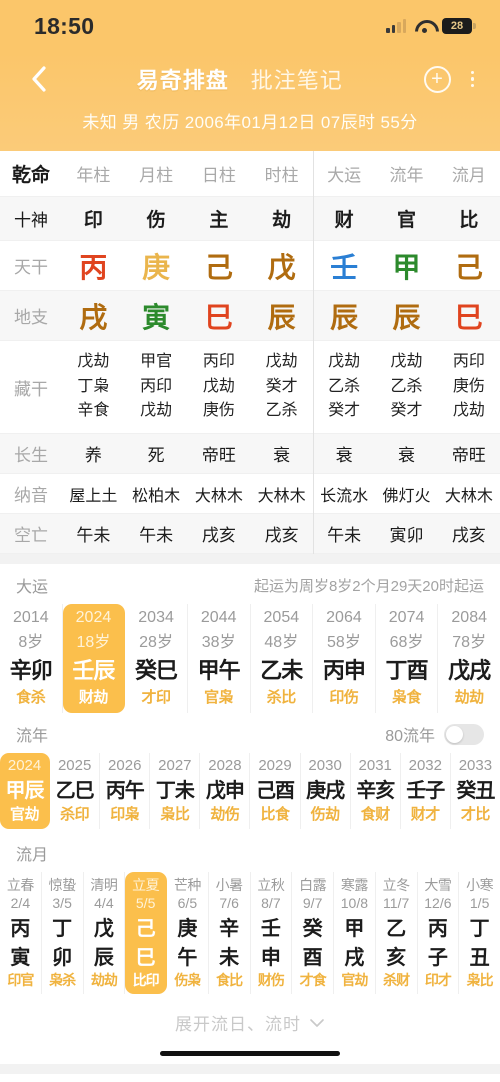 The height and width of the screenshot is (1082, 500). I want to click on dayun-age-label: 58岁, so click(344, 642).